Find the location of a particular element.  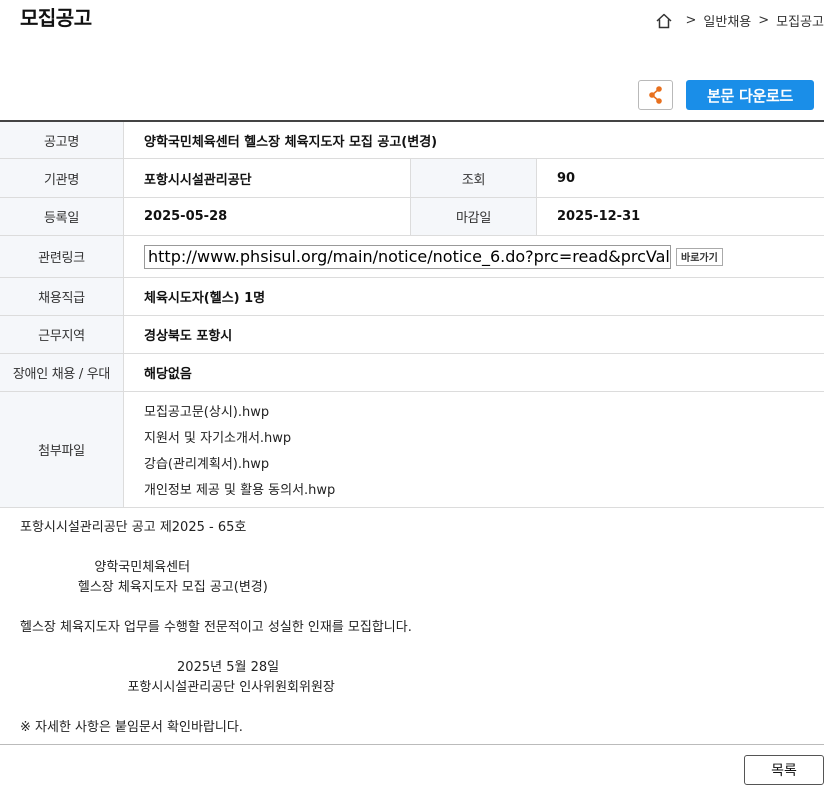

row-agency: 기관명 포항시시설관리공단 조회 90 is located at coordinates (412, 178).